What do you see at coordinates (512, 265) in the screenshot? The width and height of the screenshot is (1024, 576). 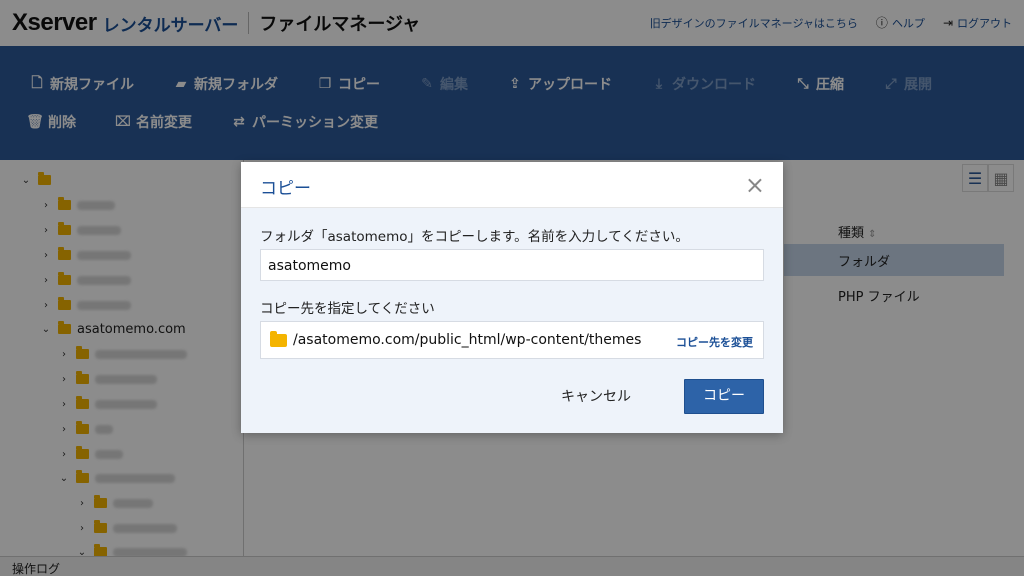 I see `copy-name-input: asatomemo` at bounding box center [512, 265].